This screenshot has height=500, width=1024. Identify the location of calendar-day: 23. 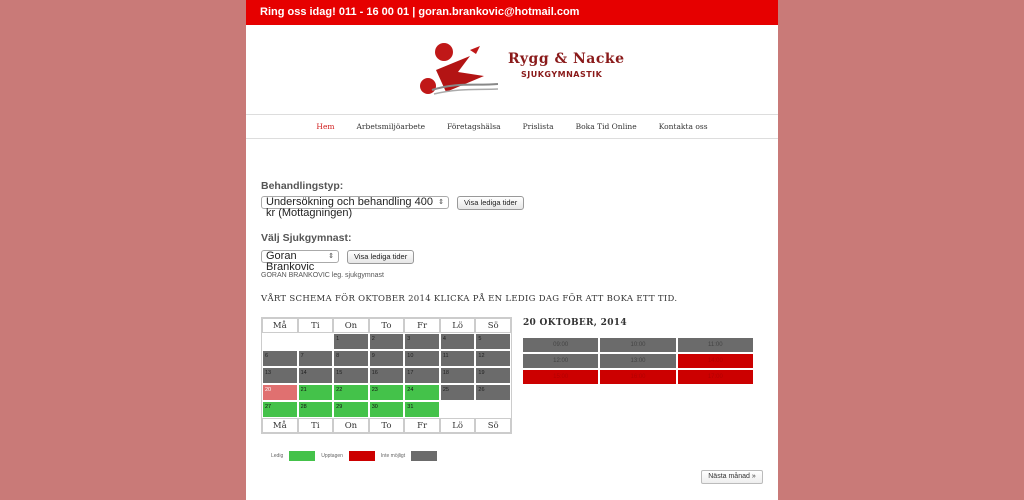
(386, 392).